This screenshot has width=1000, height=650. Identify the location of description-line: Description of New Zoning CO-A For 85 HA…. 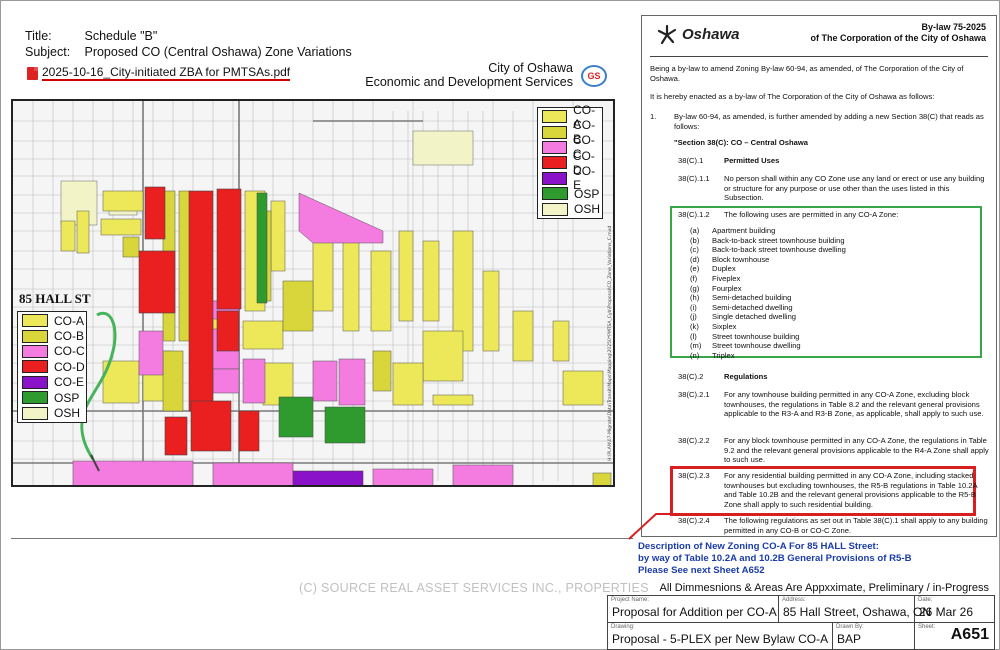
(758, 546).